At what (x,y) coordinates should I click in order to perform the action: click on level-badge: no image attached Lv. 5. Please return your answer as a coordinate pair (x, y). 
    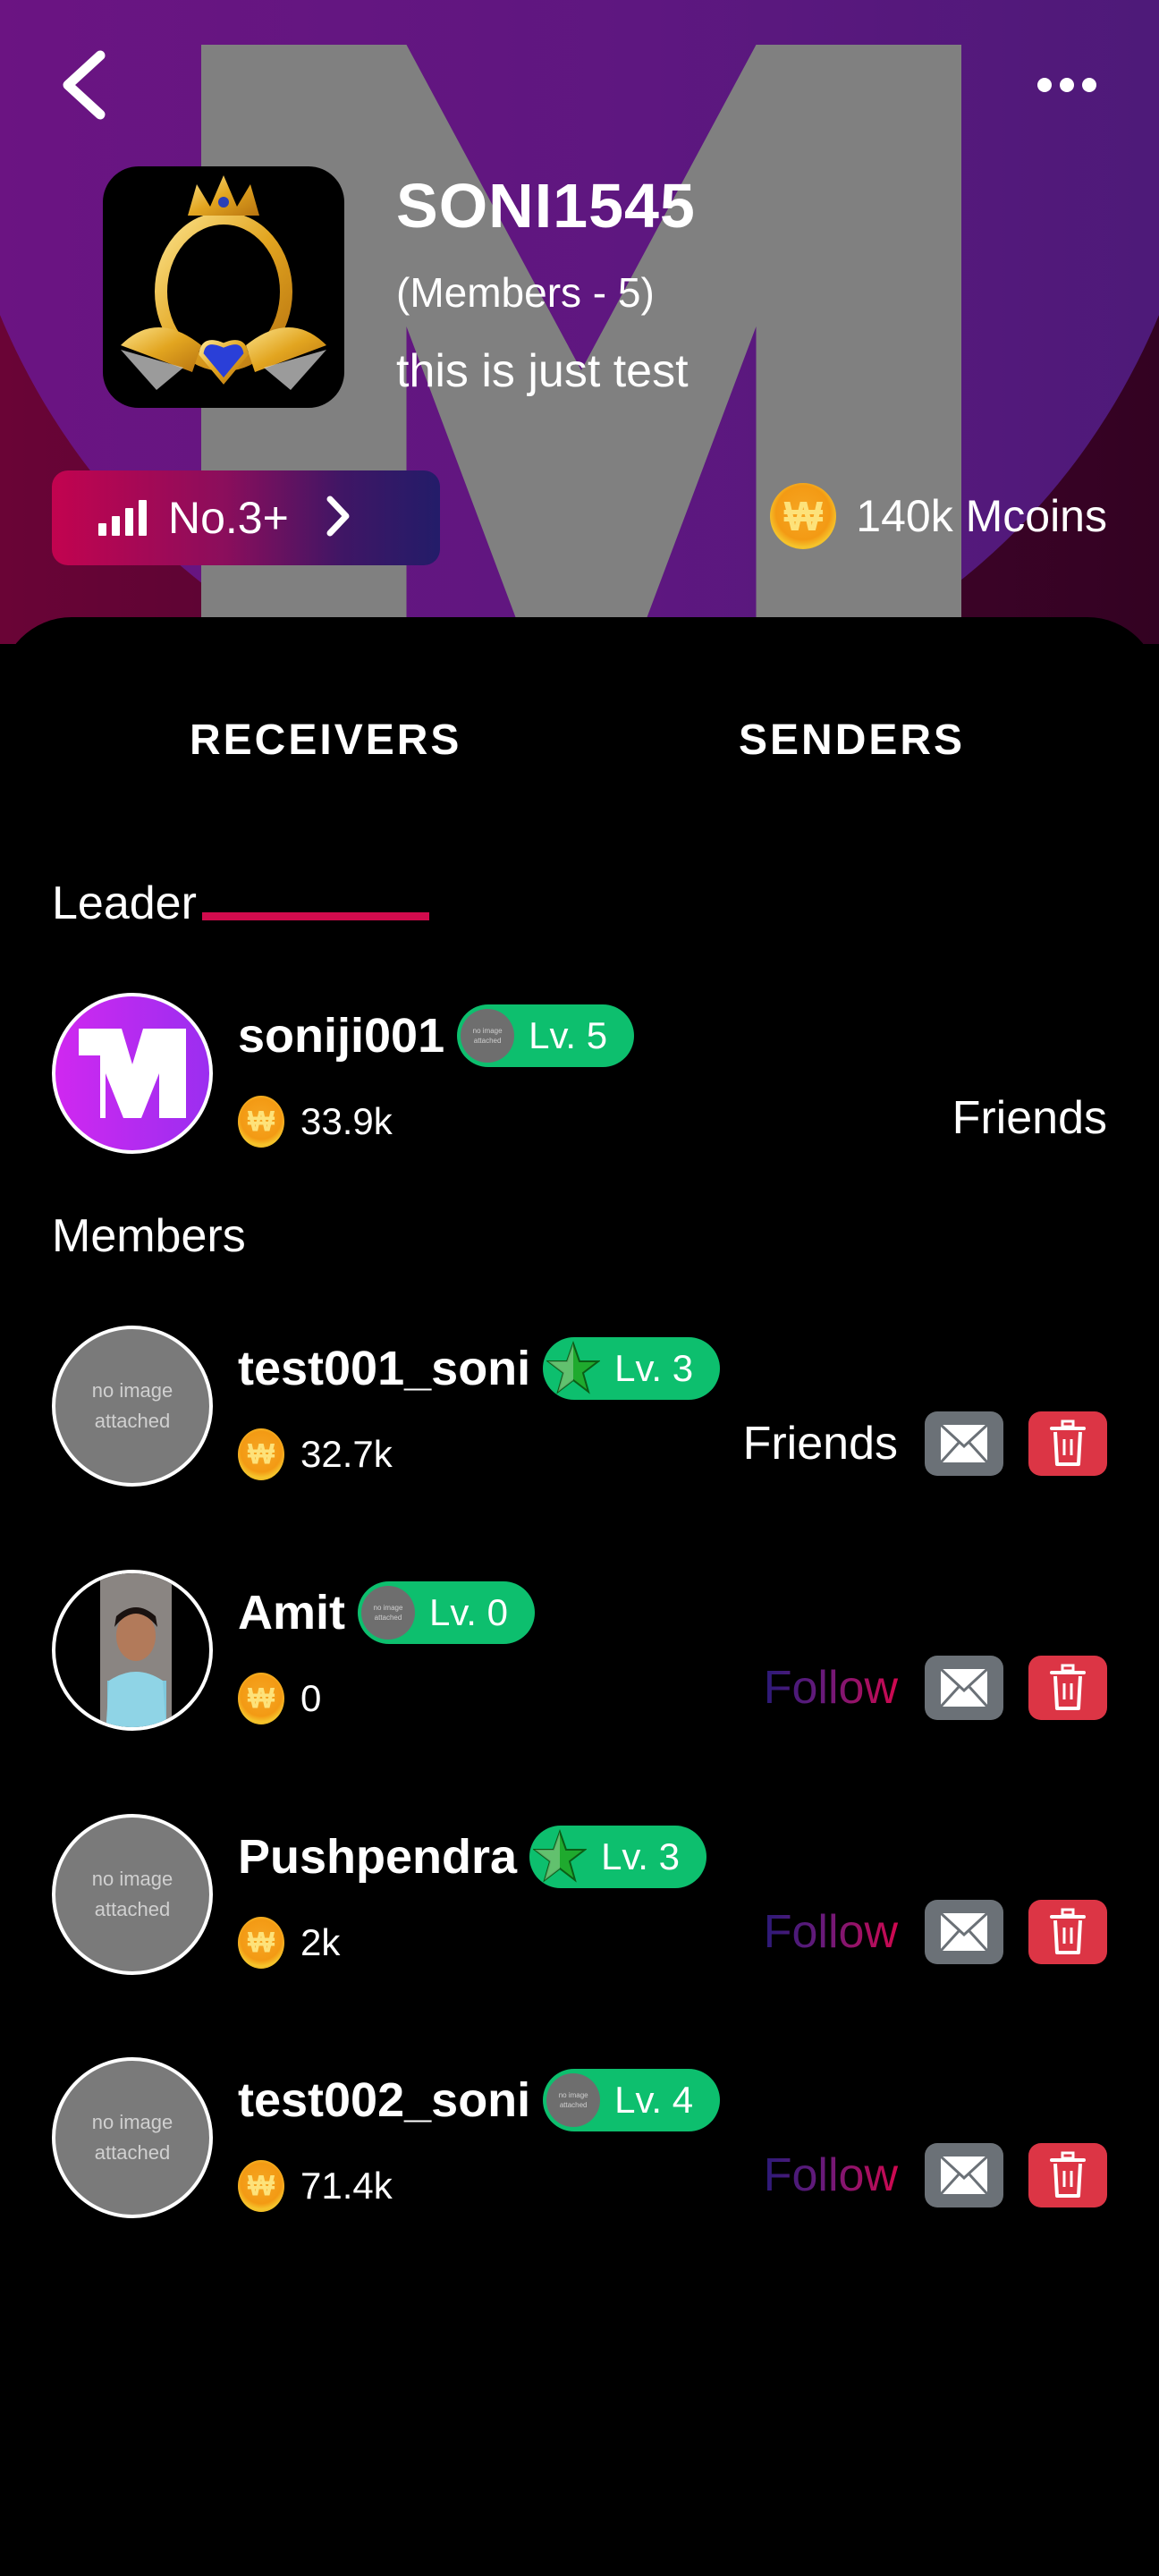
    Looking at the image, I should click on (546, 1035).